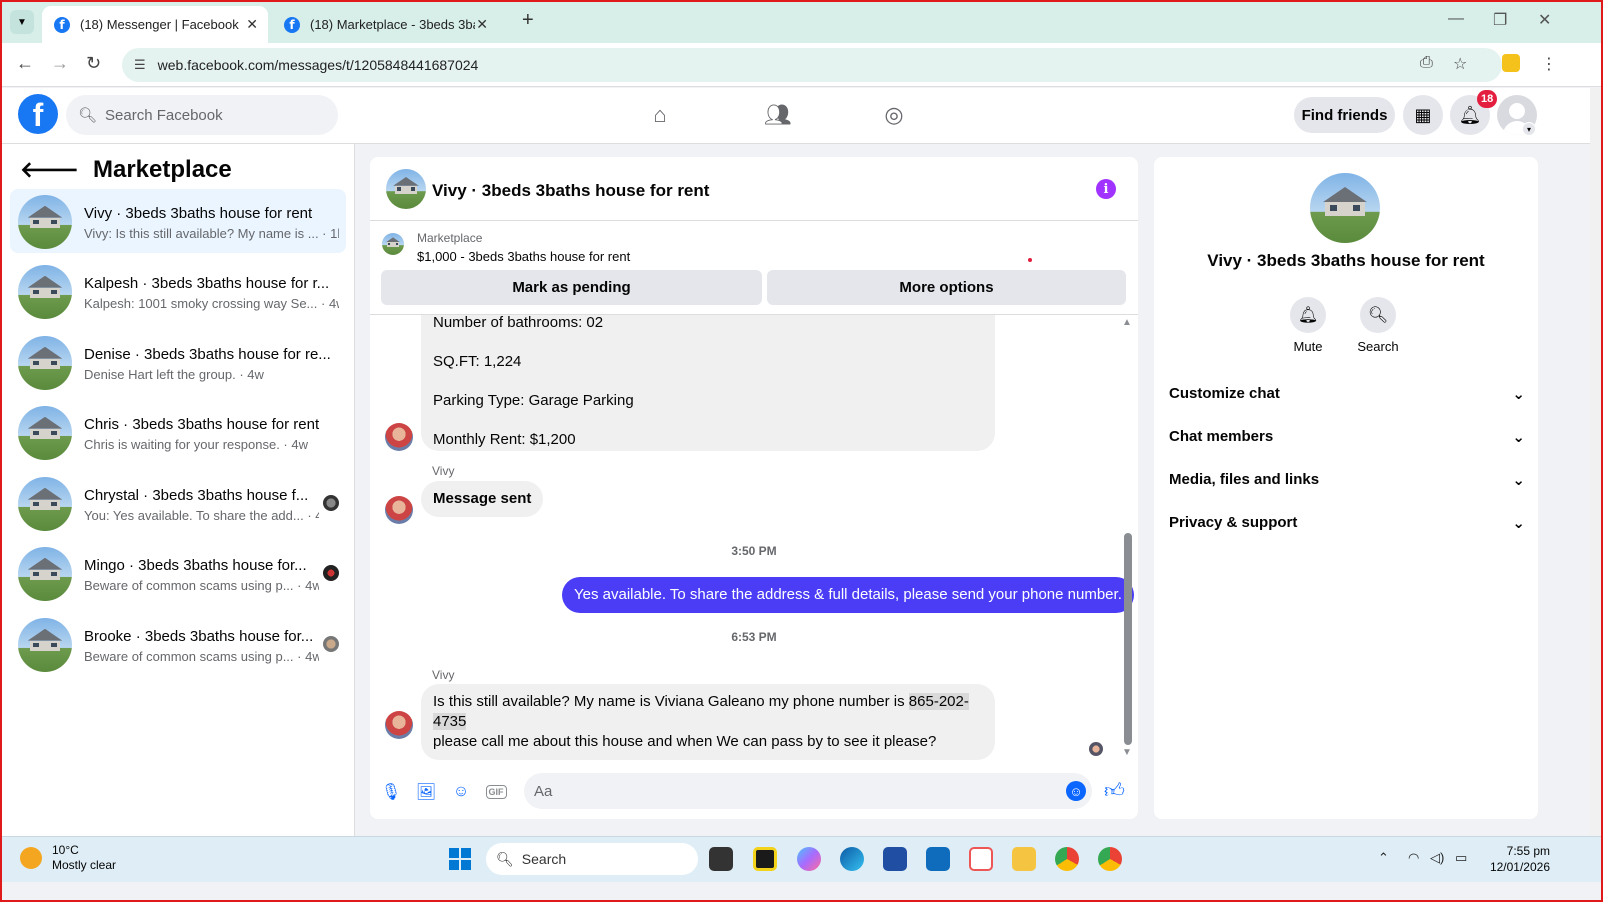 Image resolution: width=1603 pixels, height=902 pixels. I want to click on extension-icon, so click(1511, 63).